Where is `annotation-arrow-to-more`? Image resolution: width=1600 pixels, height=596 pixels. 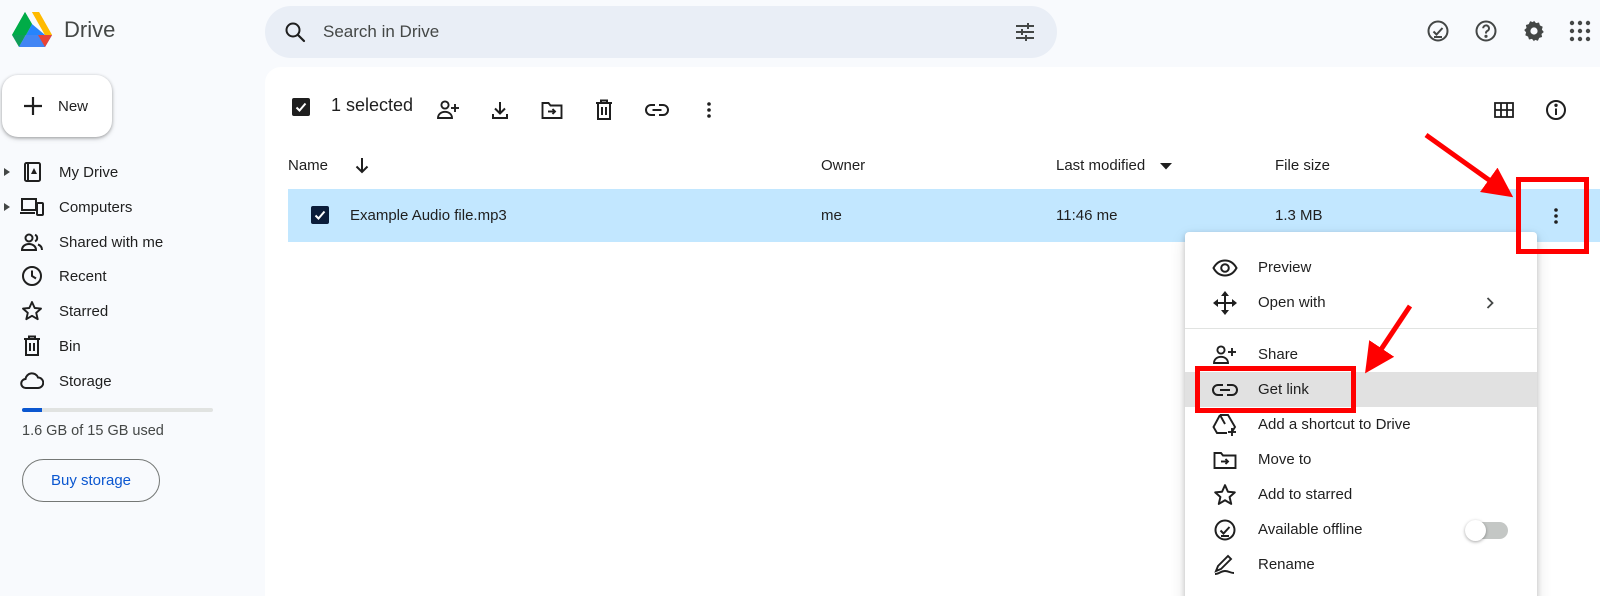 annotation-arrow-to-more is located at coordinates (1469, 165).